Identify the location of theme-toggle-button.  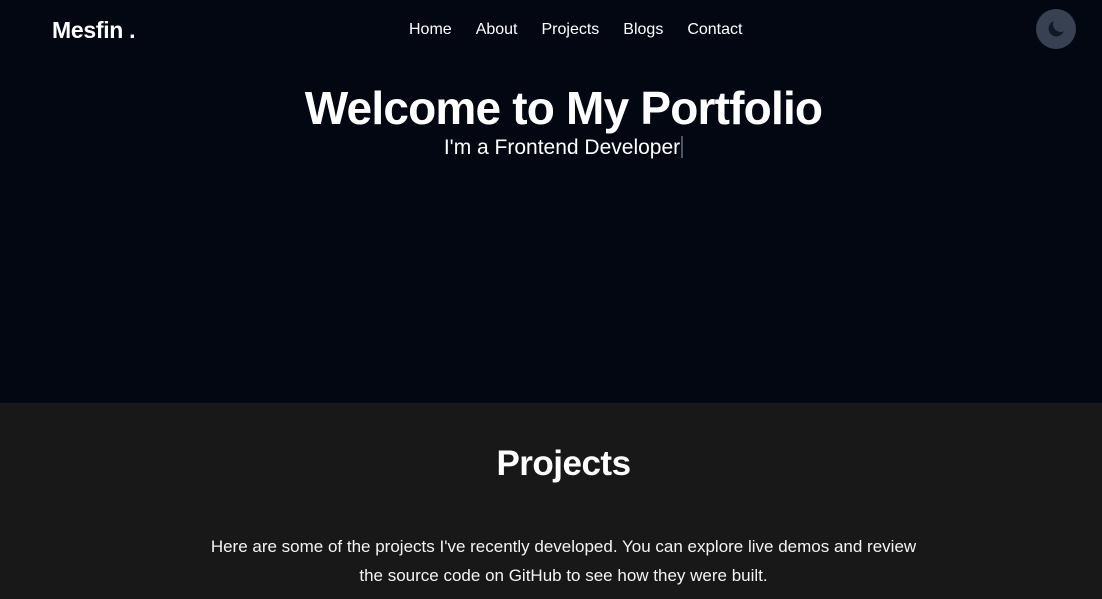
(1056, 29).